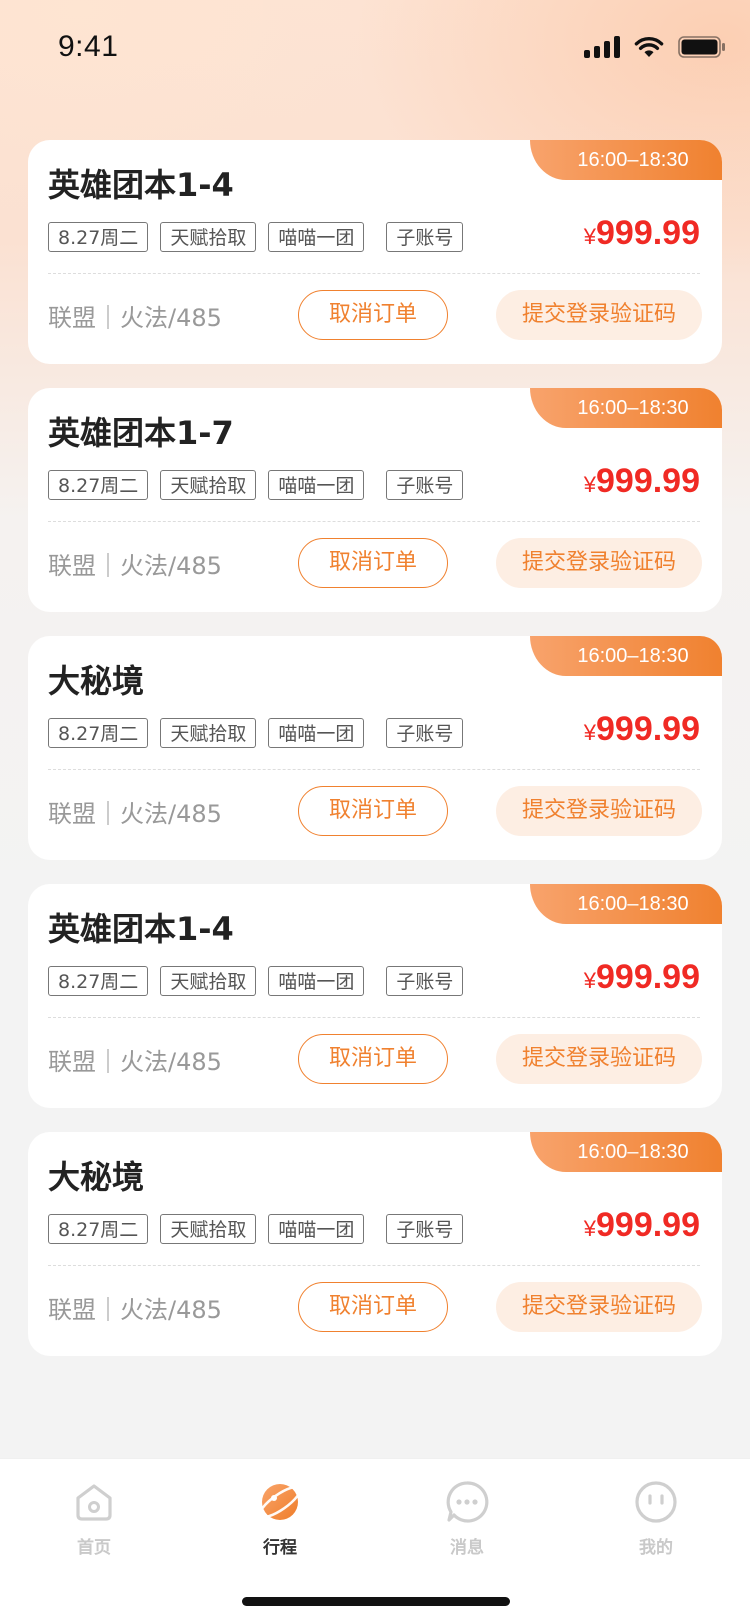  I want to click on status-time: 9:41, so click(88, 46).